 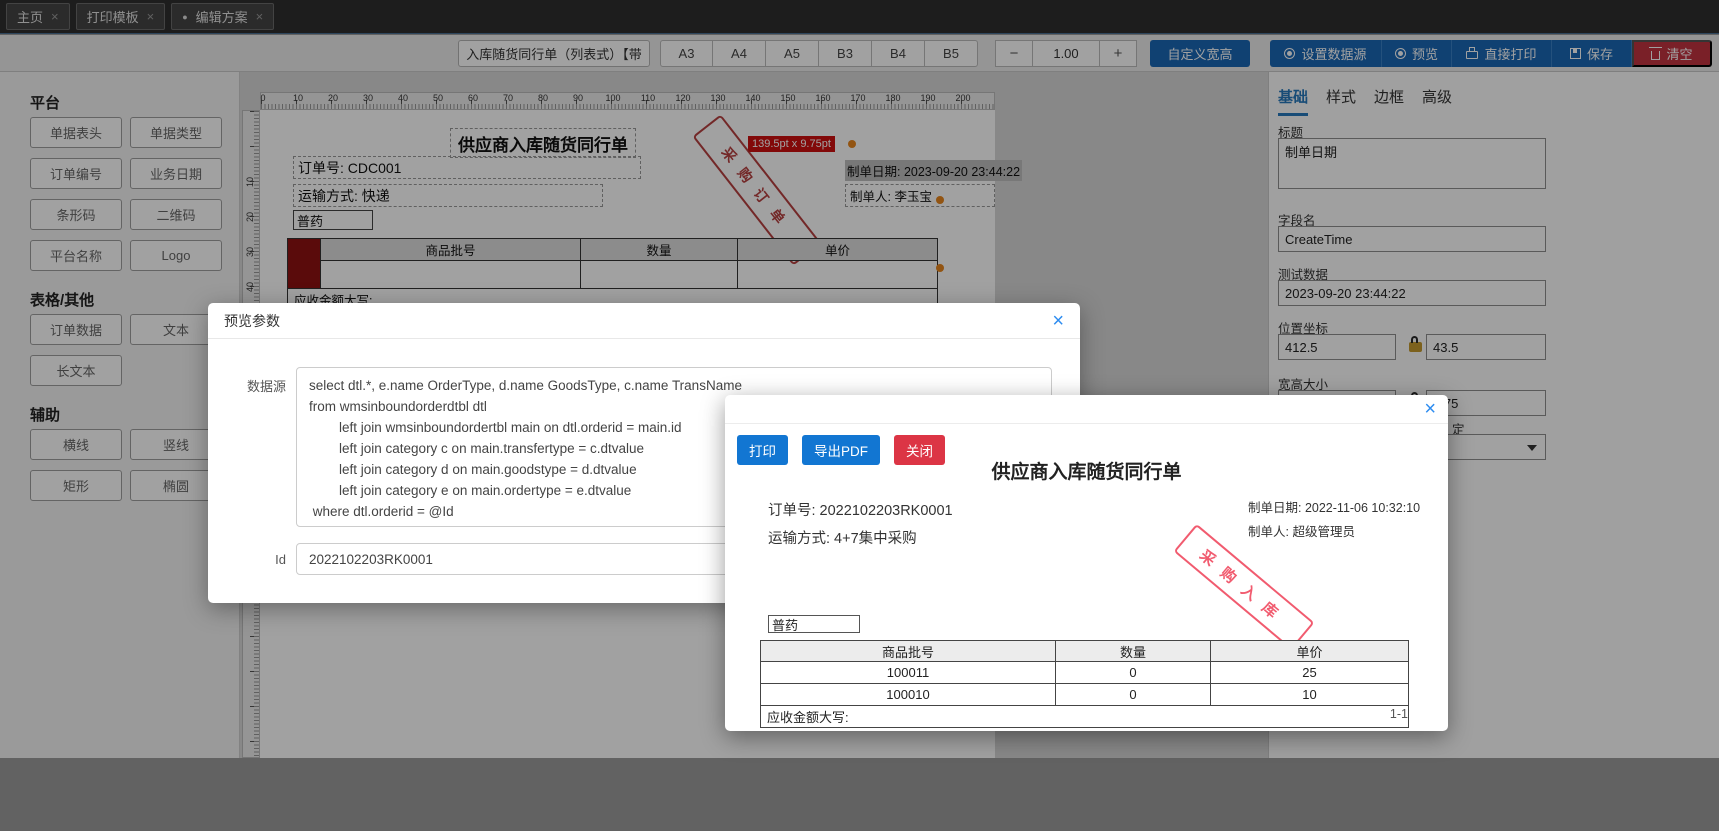 I want to click on preview-table-cell: 100010, so click(x=908, y=694).